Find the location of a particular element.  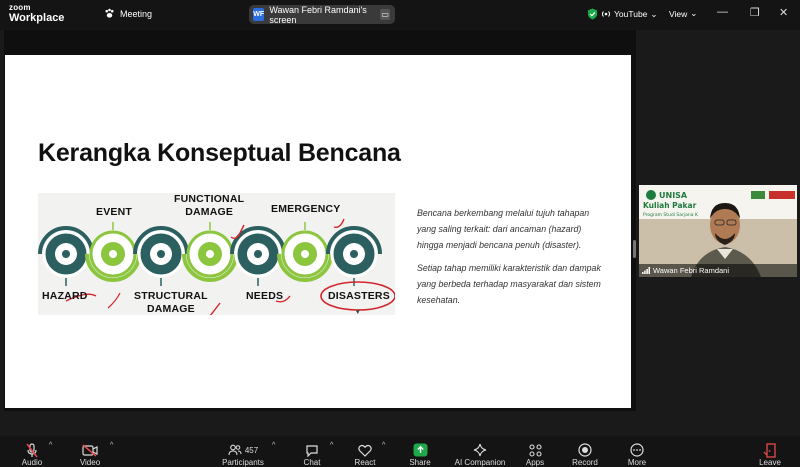

chat-options-caret-icon: ^ is located at coordinates (331, 445).